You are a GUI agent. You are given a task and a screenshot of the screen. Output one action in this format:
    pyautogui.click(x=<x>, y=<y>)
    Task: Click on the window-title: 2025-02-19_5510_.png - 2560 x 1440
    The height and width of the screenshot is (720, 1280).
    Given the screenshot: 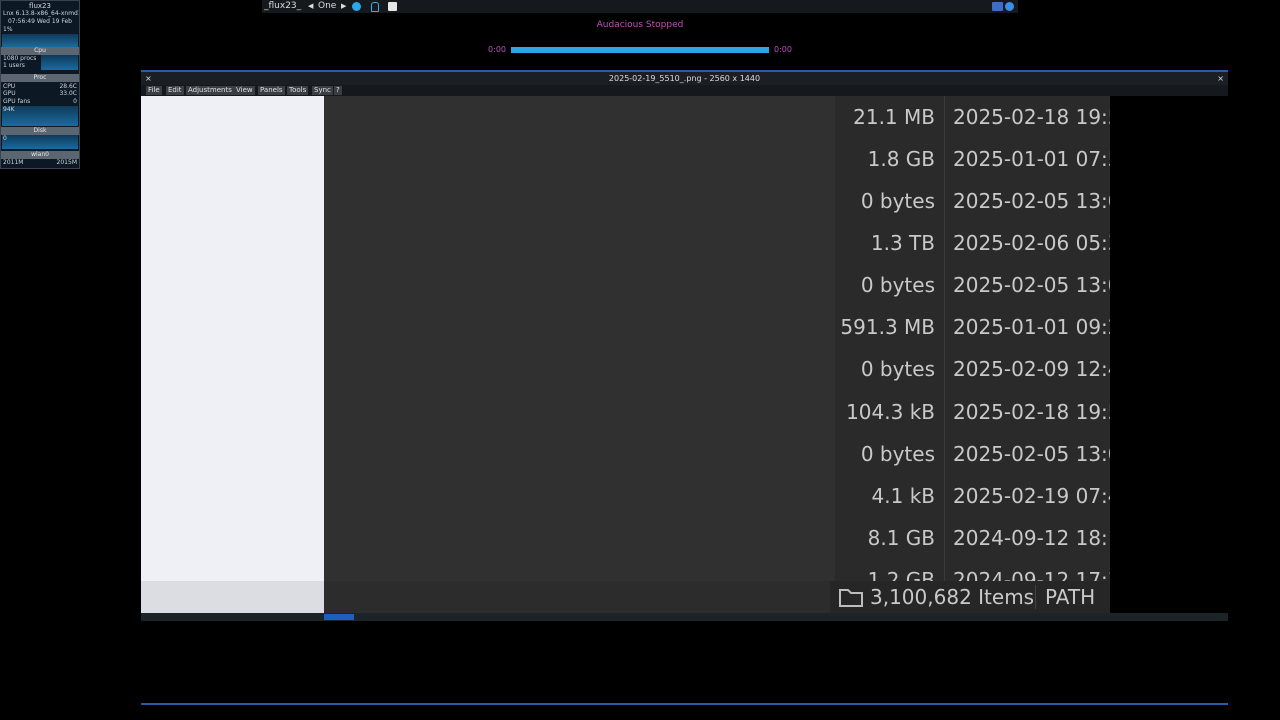 What is the action you would take?
    pyautogui.click(x=684, y=78)
    